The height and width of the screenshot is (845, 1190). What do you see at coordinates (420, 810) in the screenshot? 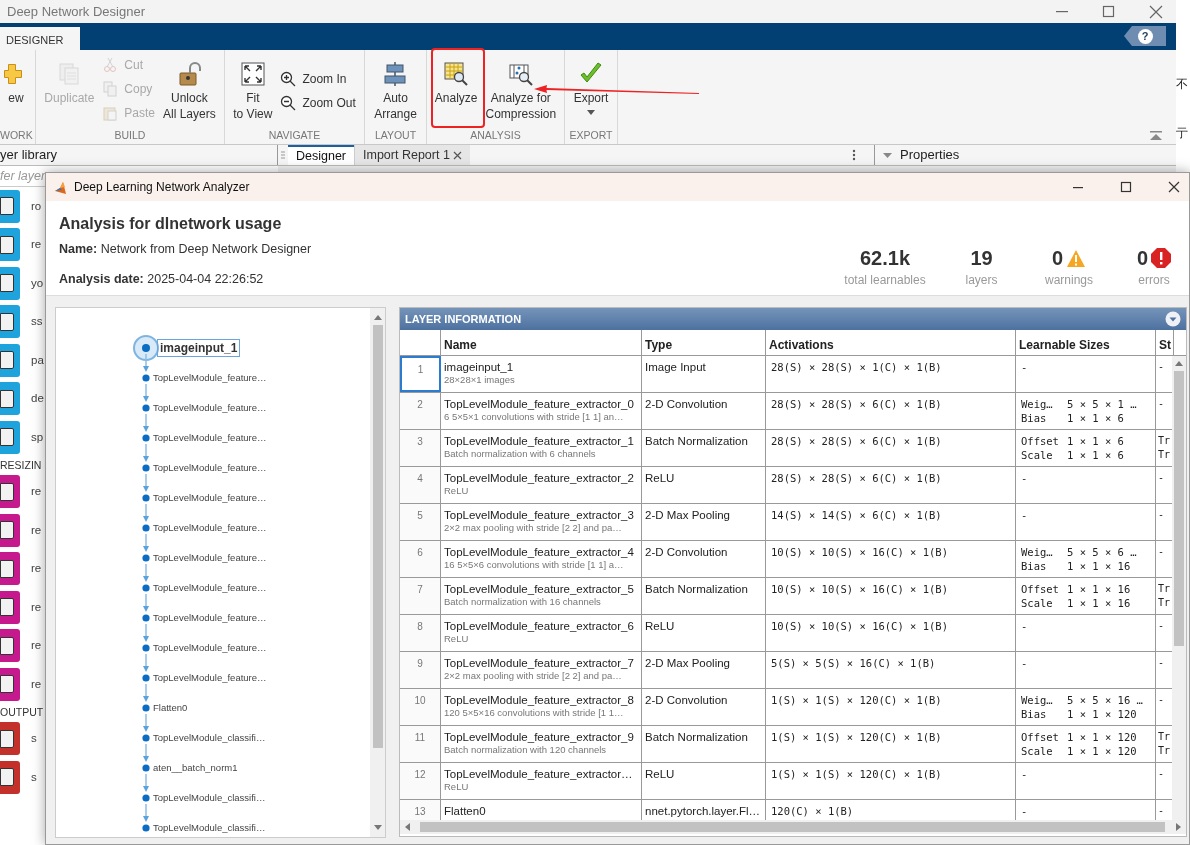
I see `row-number: 13` at bounding box center [420, 810].